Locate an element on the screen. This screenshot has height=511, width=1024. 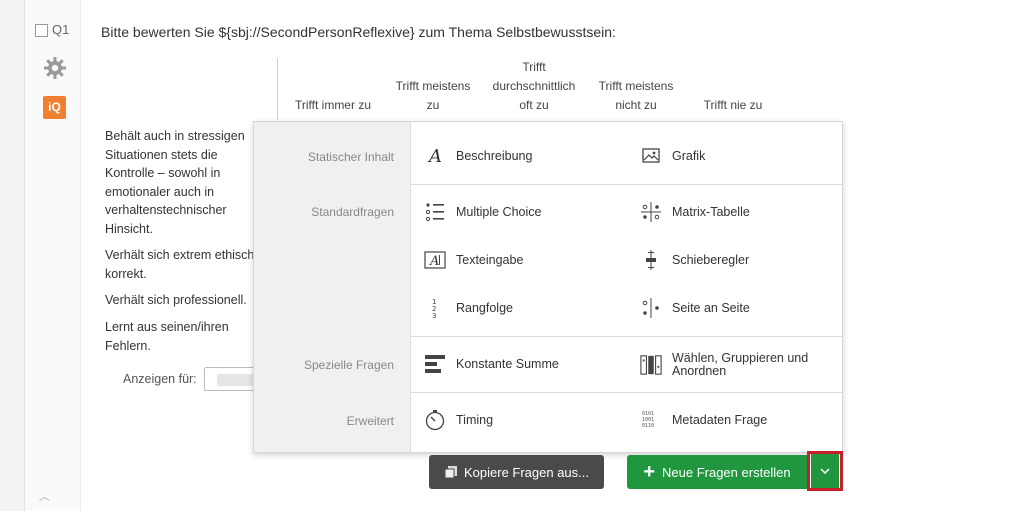
menu-item-metadaten: 0101 1001 0110 Metadaten Frage is located at coordinates (703, 420).